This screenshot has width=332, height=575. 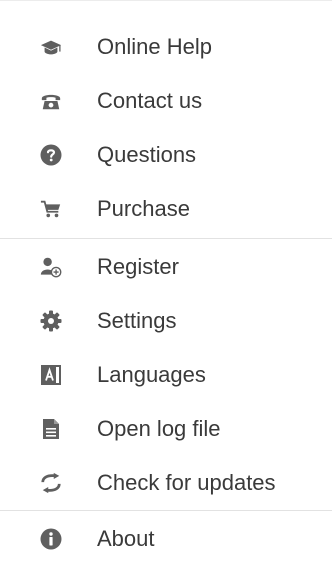 I want to click on menu-item-online-help: Online Help, so click(x=166, y=47).